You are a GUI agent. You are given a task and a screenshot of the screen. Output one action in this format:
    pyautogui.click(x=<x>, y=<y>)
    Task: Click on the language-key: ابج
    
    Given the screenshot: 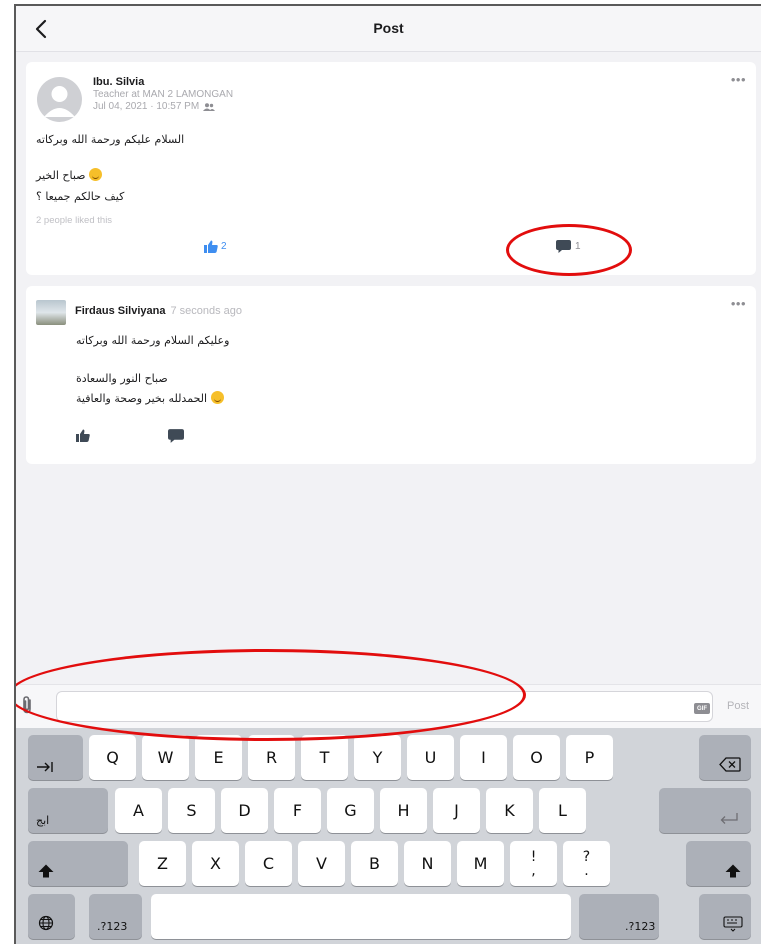 What is the action you would take?
    pyautogui.click(x=68, y=810)
    